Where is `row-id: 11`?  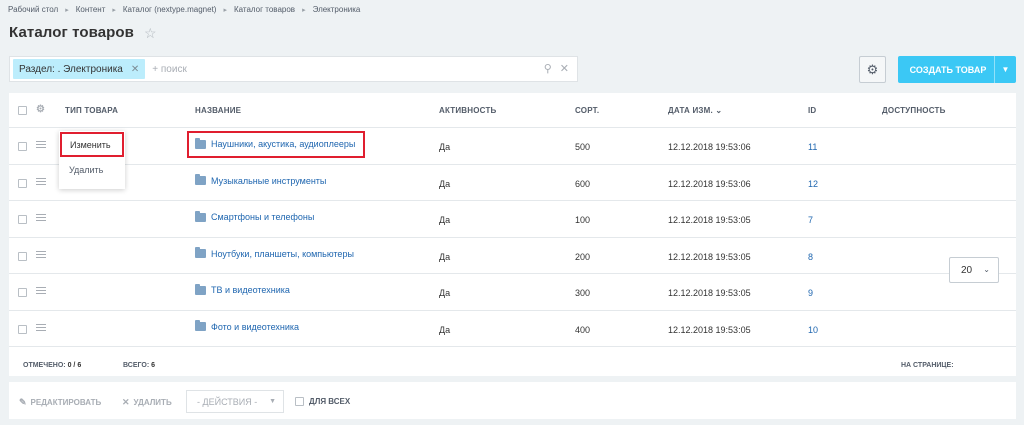 row-id: 11 is located at coordinates (812, 147).